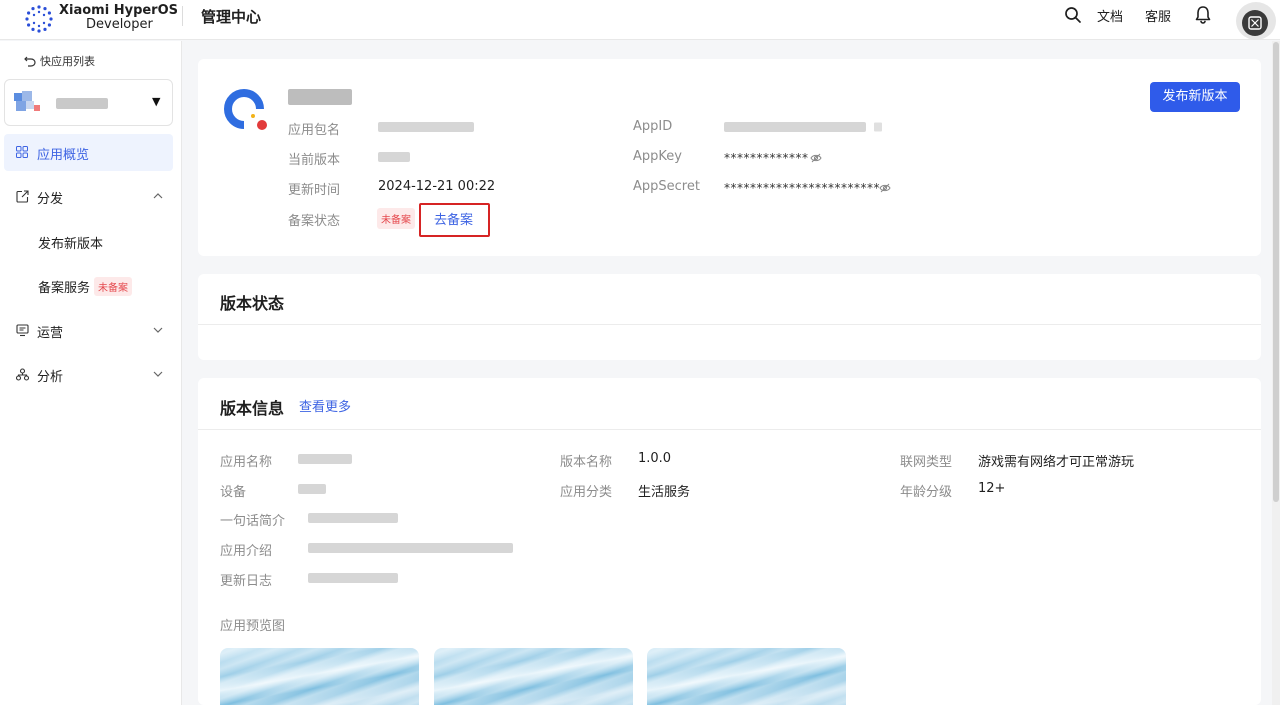 Image resolution: width=1280 pixels, height=705 pixels. Describe the element at coordinates (325, 459) in the screenshot. I see `app-name-value-redacted` at that location.